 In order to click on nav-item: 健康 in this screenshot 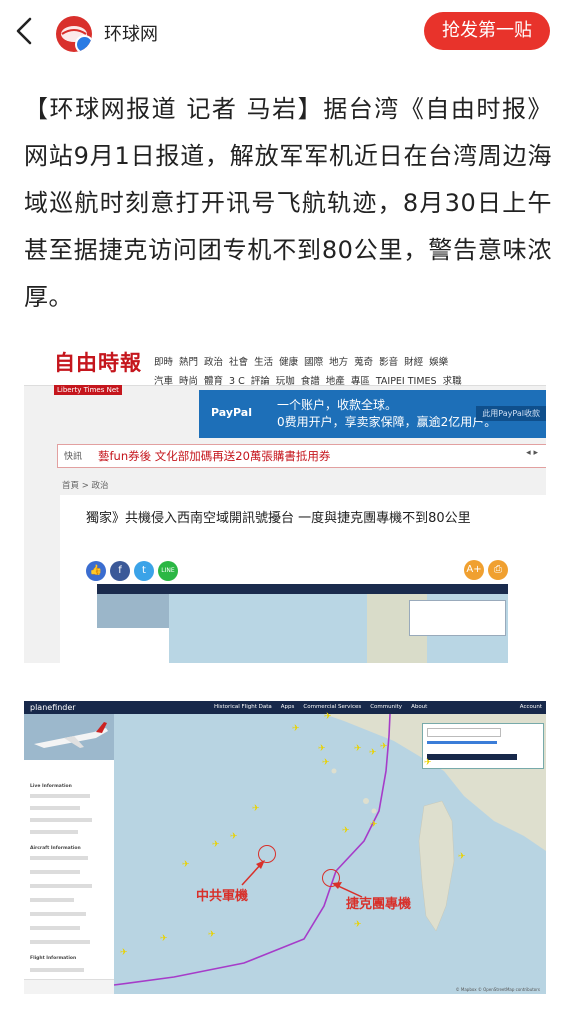, I will do `click(289, 362)`.